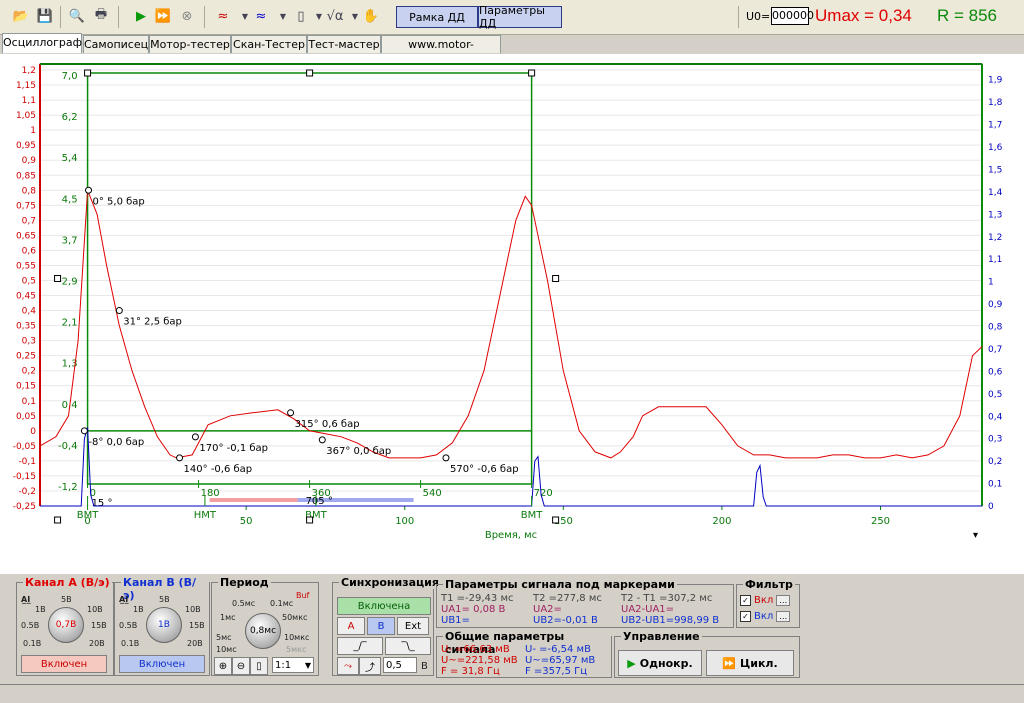  Describe the element at coordinates (532, 515) in the screenshot. I see `dead-center-label: BMT` at that location.